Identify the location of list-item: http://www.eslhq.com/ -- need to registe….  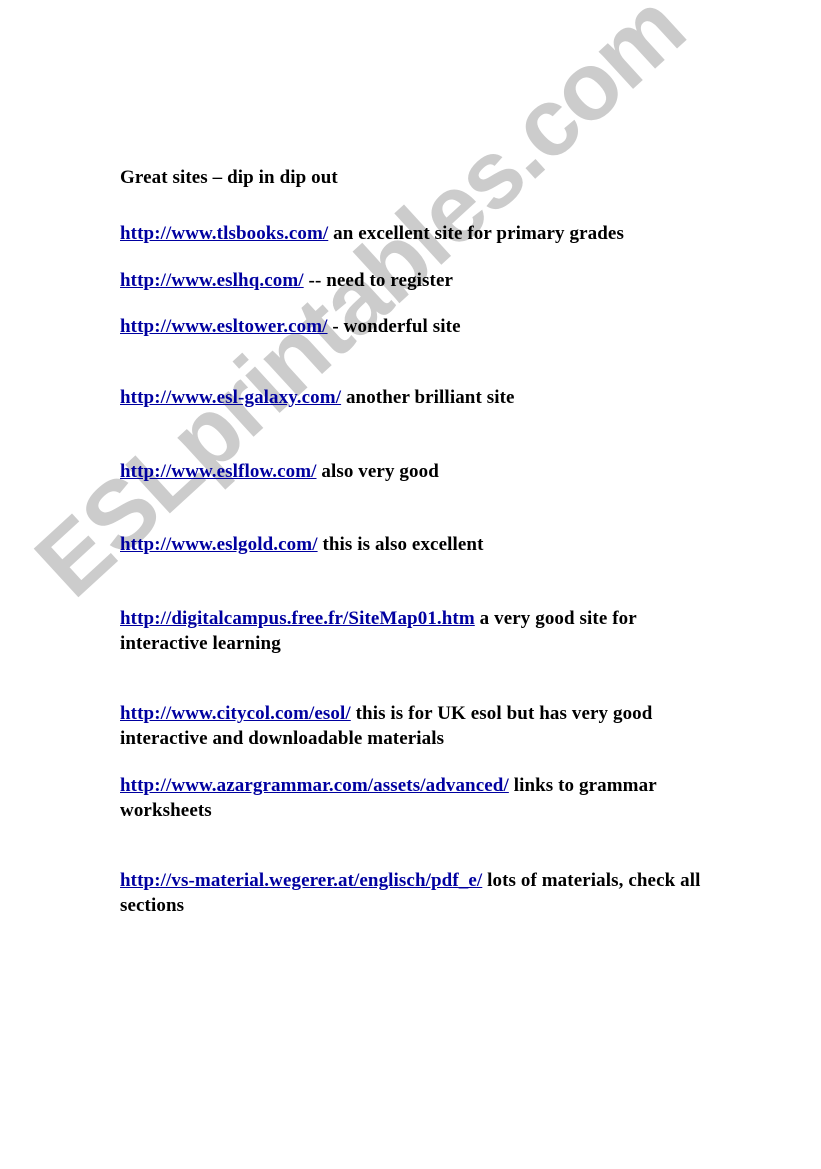
(420, 281).